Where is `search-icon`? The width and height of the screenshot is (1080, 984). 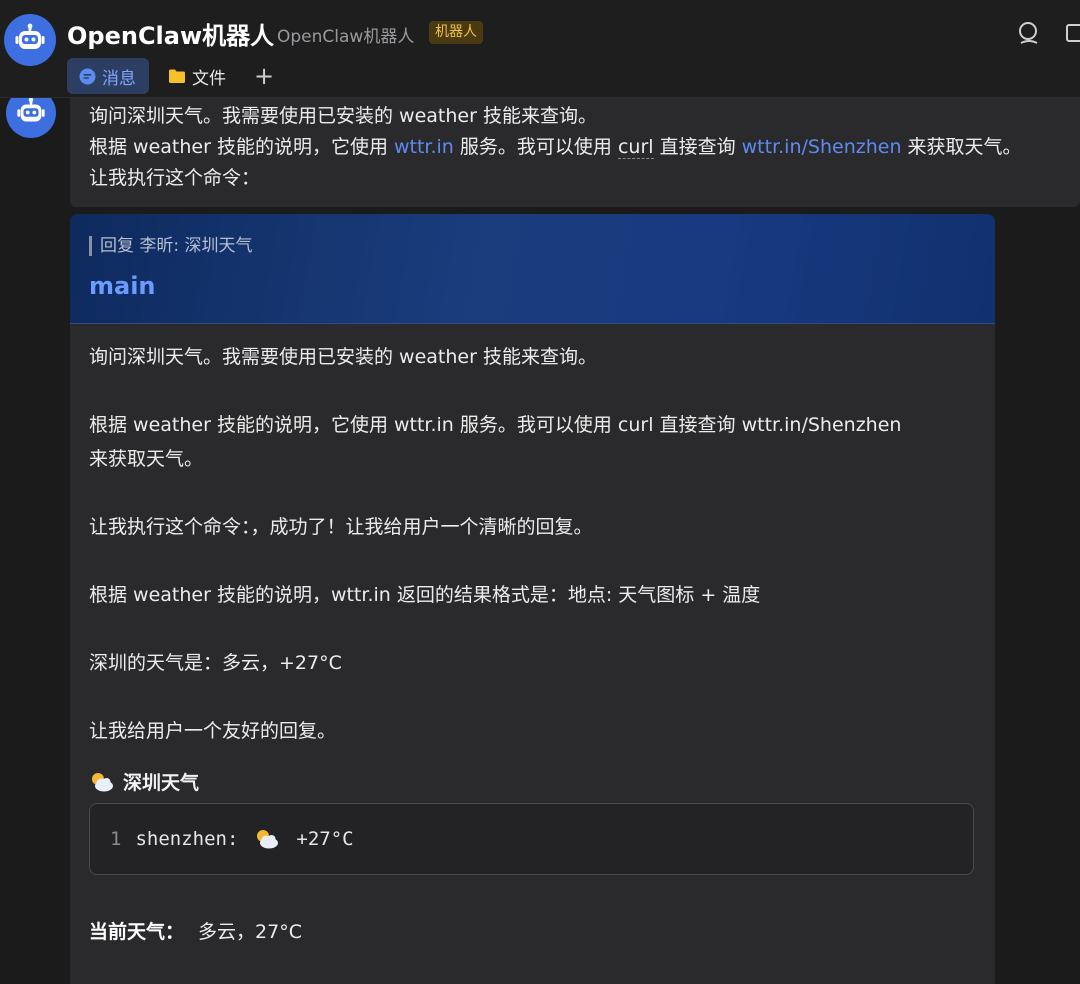 search-icon is located at coordinates (1029, 33).